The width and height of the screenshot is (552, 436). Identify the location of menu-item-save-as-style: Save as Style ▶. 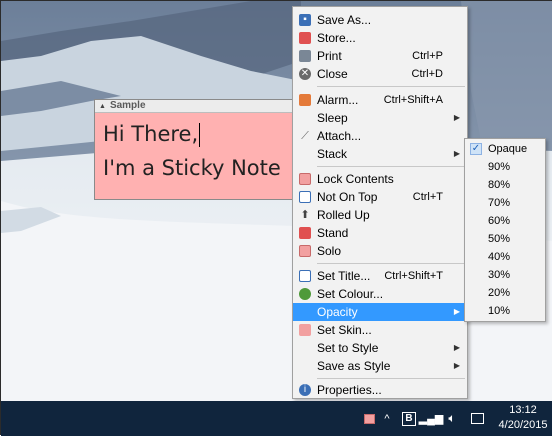
(380, 366).